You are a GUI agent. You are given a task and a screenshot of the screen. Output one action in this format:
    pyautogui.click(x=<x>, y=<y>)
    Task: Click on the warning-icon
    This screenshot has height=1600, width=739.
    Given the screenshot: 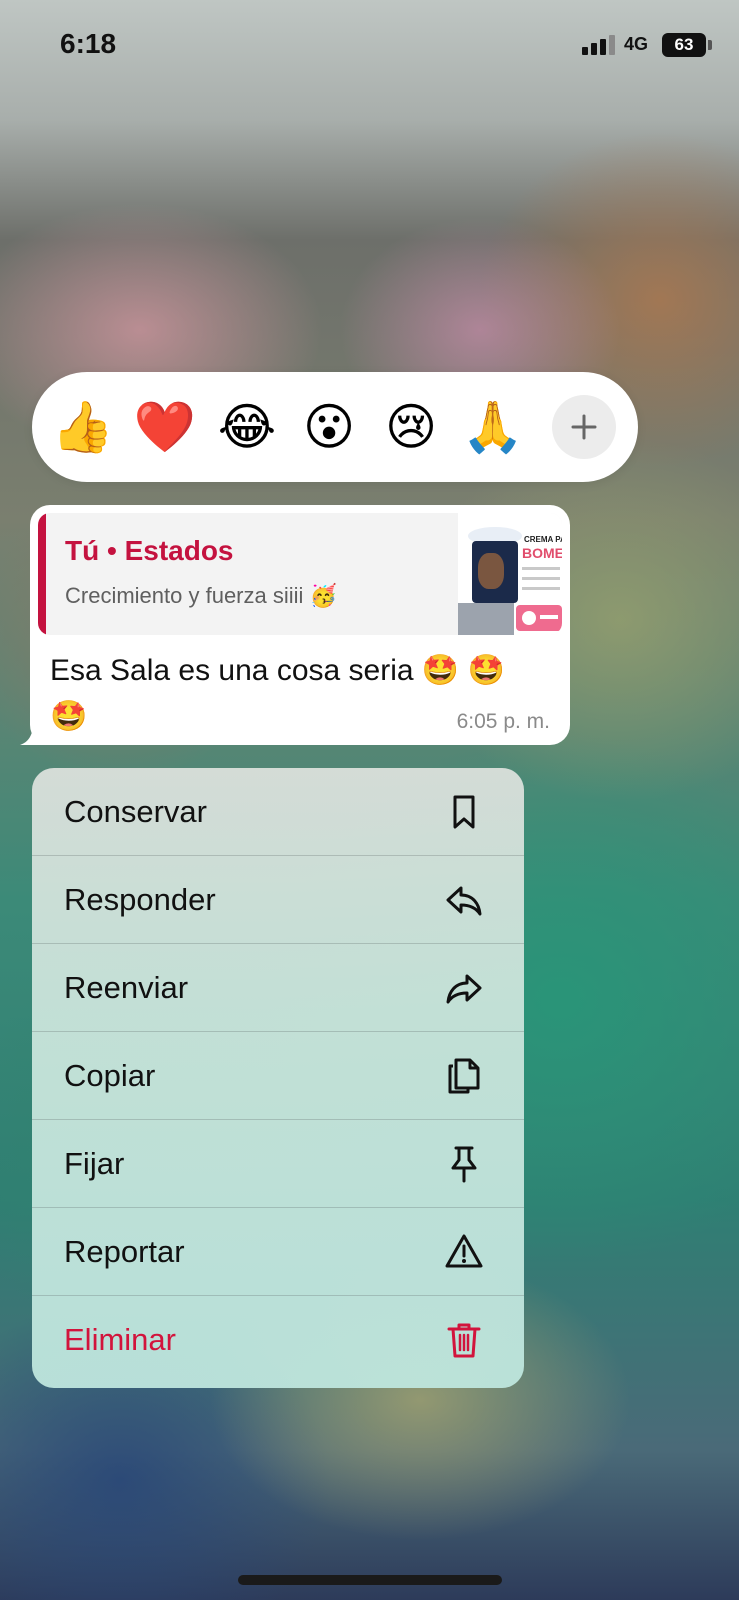 What is the action you would take?
    pyautogui.click(x=464, y=1251)
    